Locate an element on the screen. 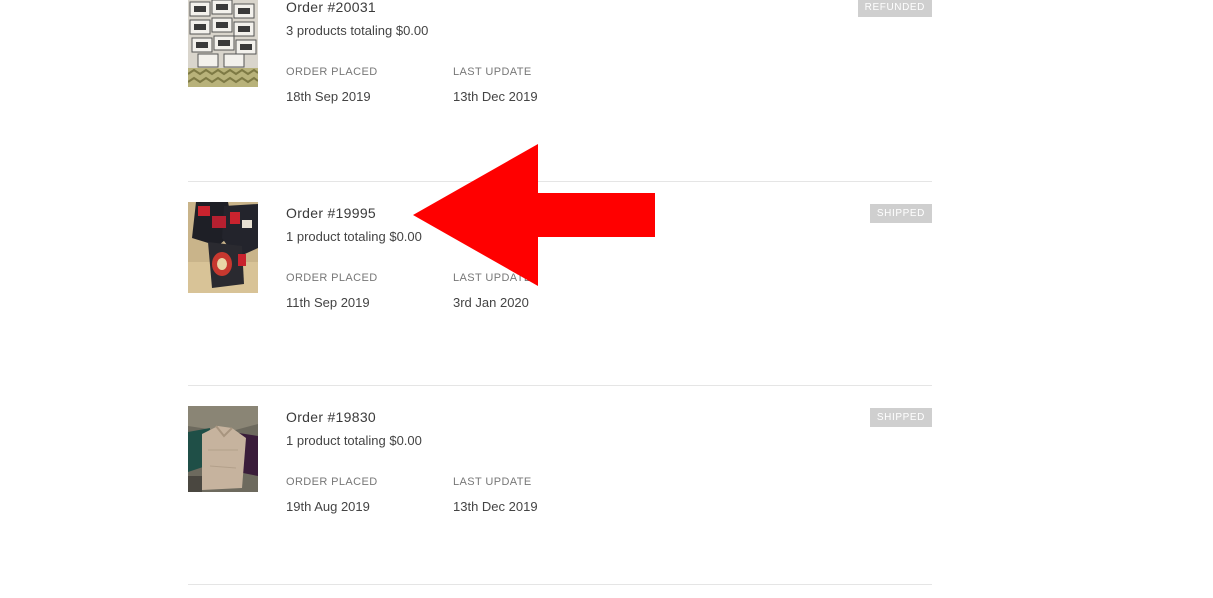 The width and height of the screenshot is (1213, 598). status-badge: REFUNDED is located at coordinates (894, 8).